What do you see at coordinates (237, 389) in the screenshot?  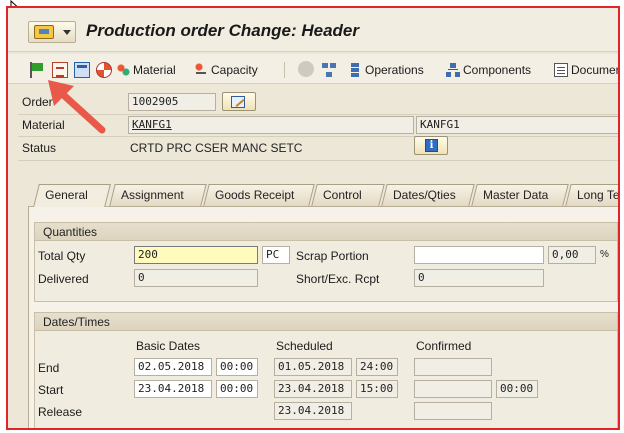 I see `start-basic-time-input: 00:00` at bounding box center [237, 389].